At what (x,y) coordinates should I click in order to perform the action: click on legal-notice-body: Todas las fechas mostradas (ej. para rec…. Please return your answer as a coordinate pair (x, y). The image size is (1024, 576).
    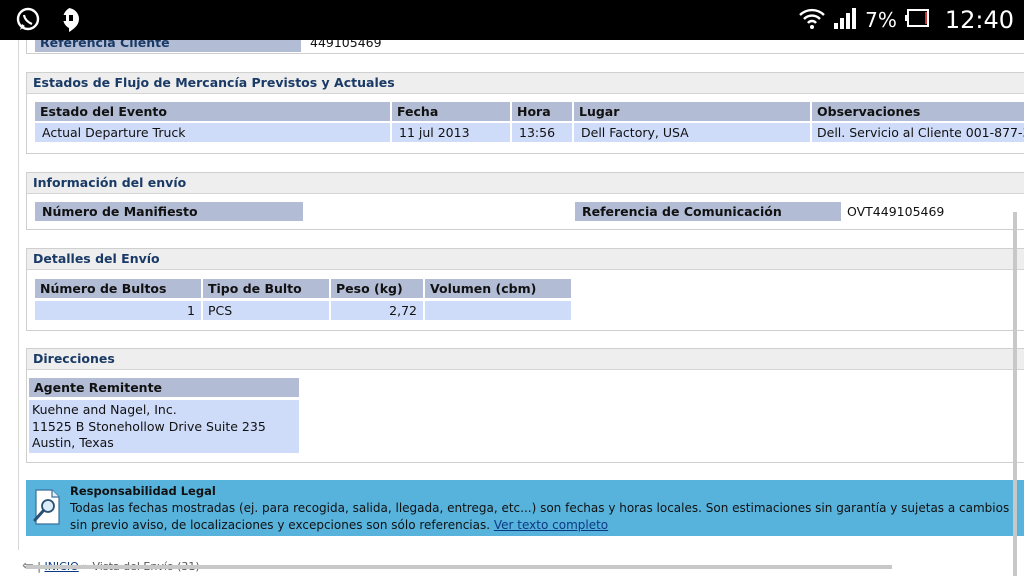
    Looking at the image, I should click on (547, 517).